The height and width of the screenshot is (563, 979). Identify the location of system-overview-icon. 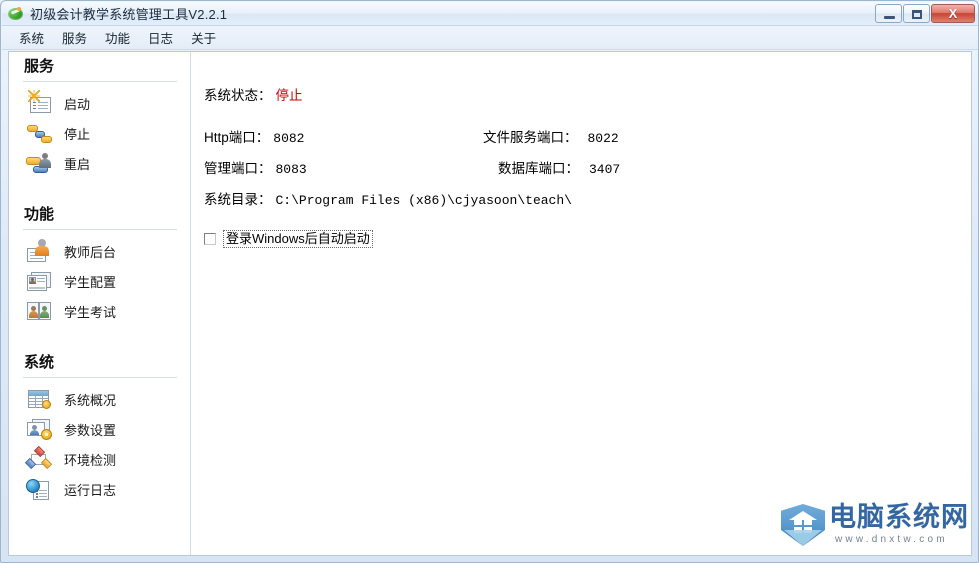
(39, 399).